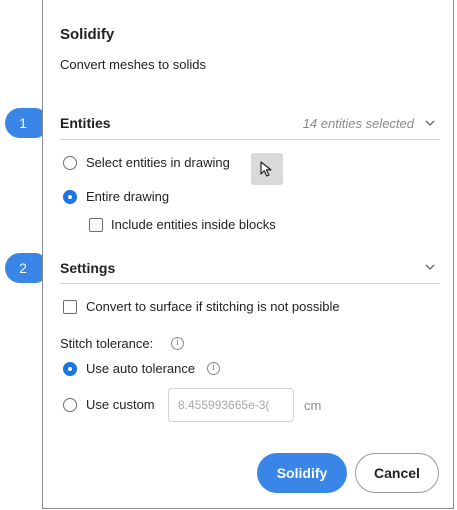 Image resolution: width=457 pixels, height=510 pixels. Describe the element at coordinates (358, 123) in the screenshot. I see `entities-count: 14 entities selected` at that location.